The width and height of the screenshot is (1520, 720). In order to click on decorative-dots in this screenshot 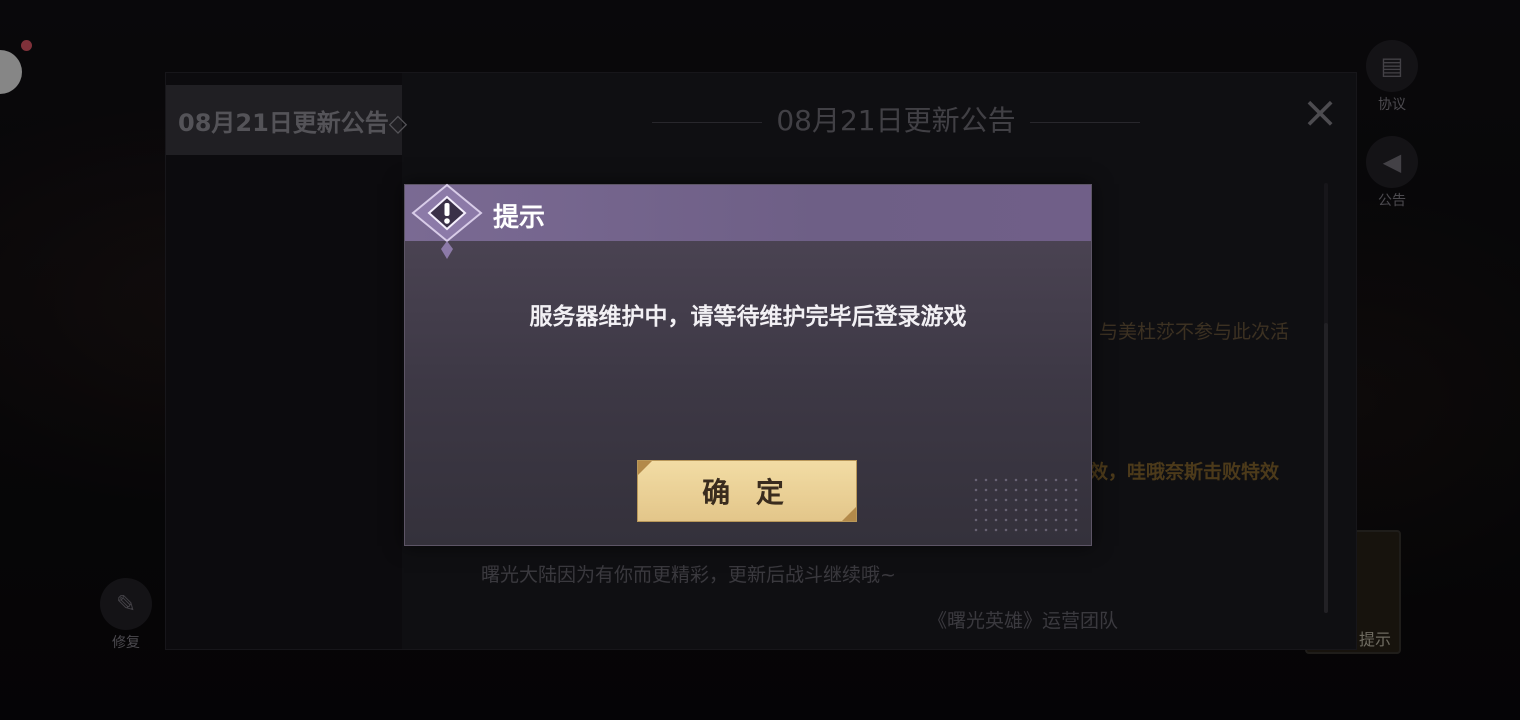, I will do `click(1026, 505)`.